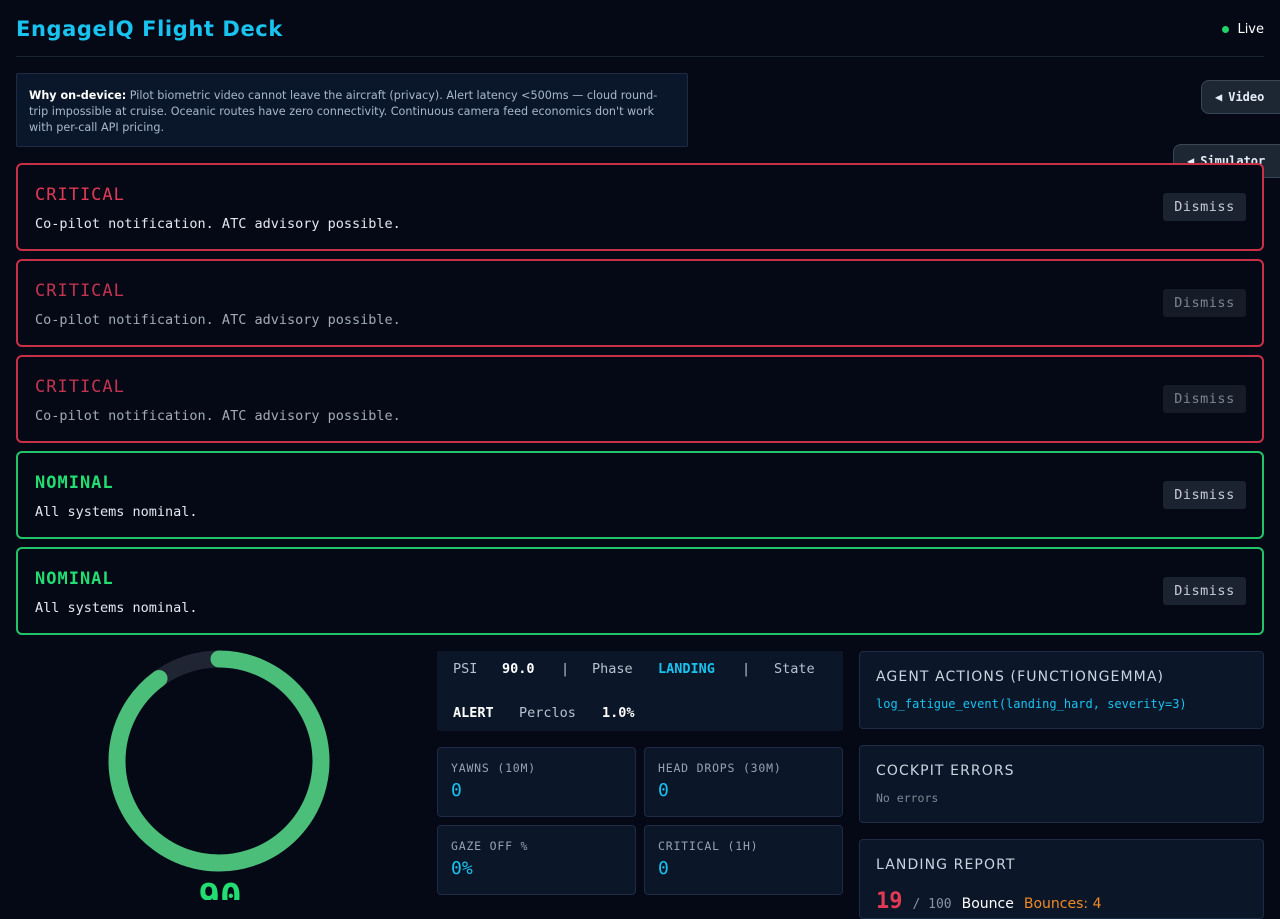  I want to click on metric-value: 0%, so click(462, 868).